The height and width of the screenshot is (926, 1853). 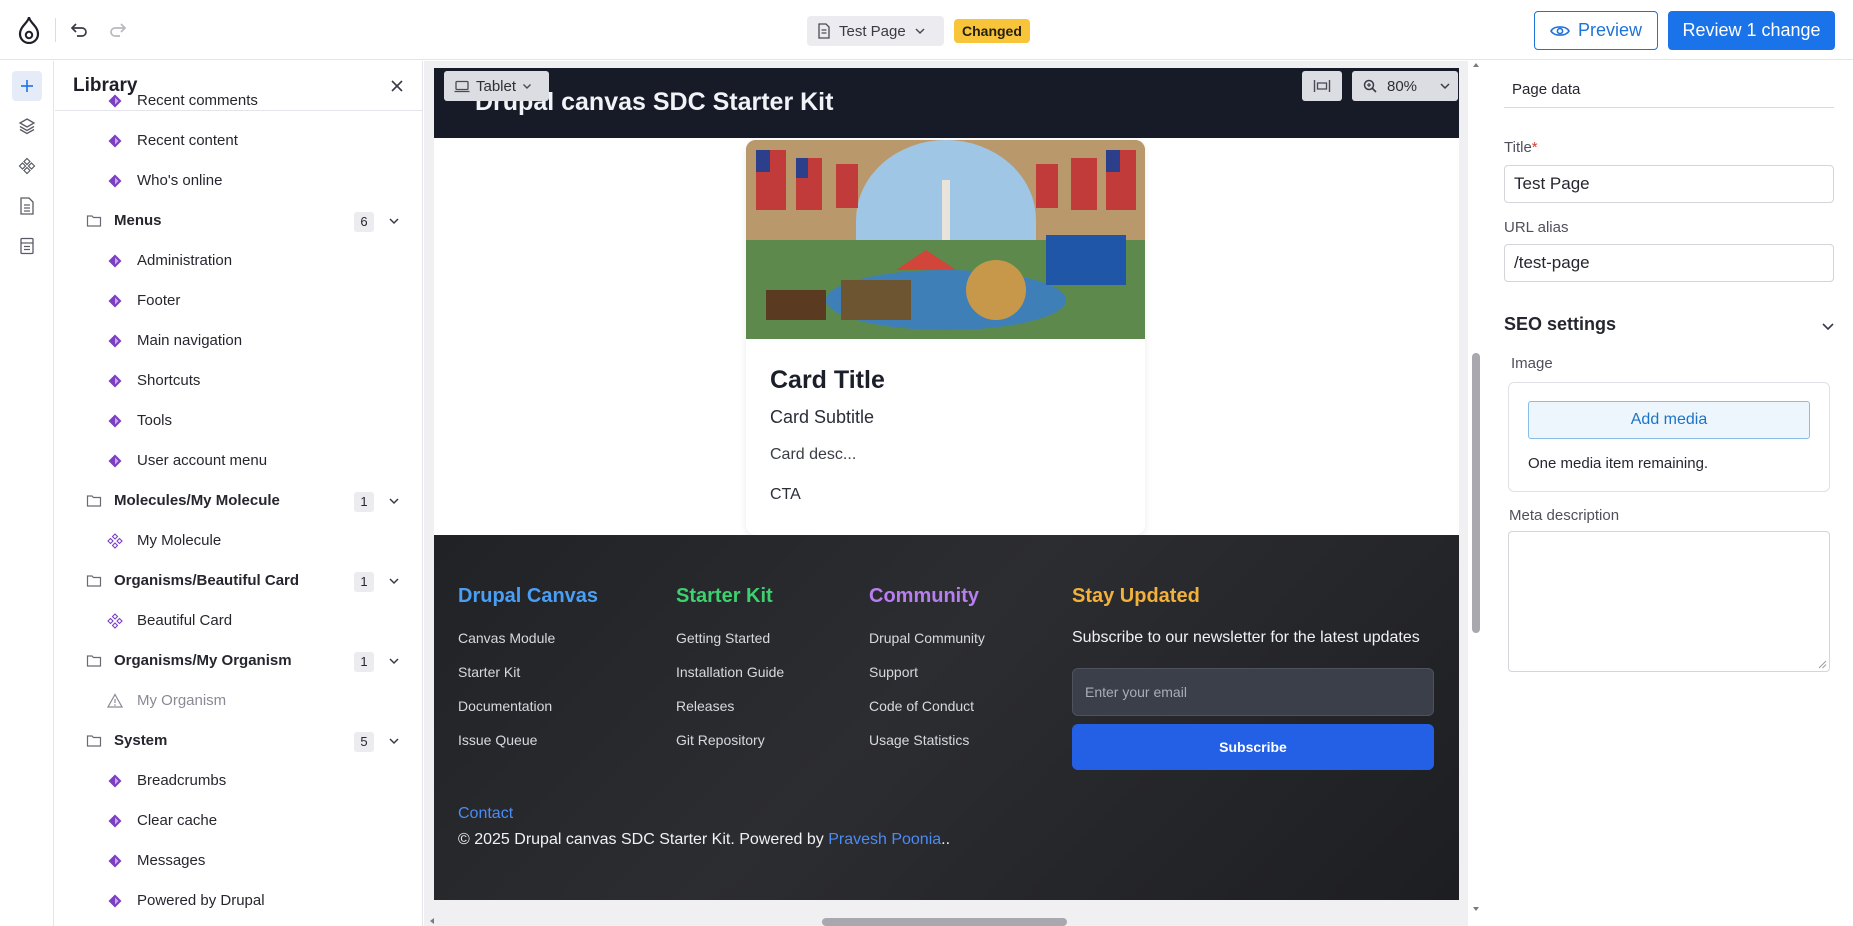 I want to click on library-folder: Organisms/My Organism 1, so click(x=238, y=661).